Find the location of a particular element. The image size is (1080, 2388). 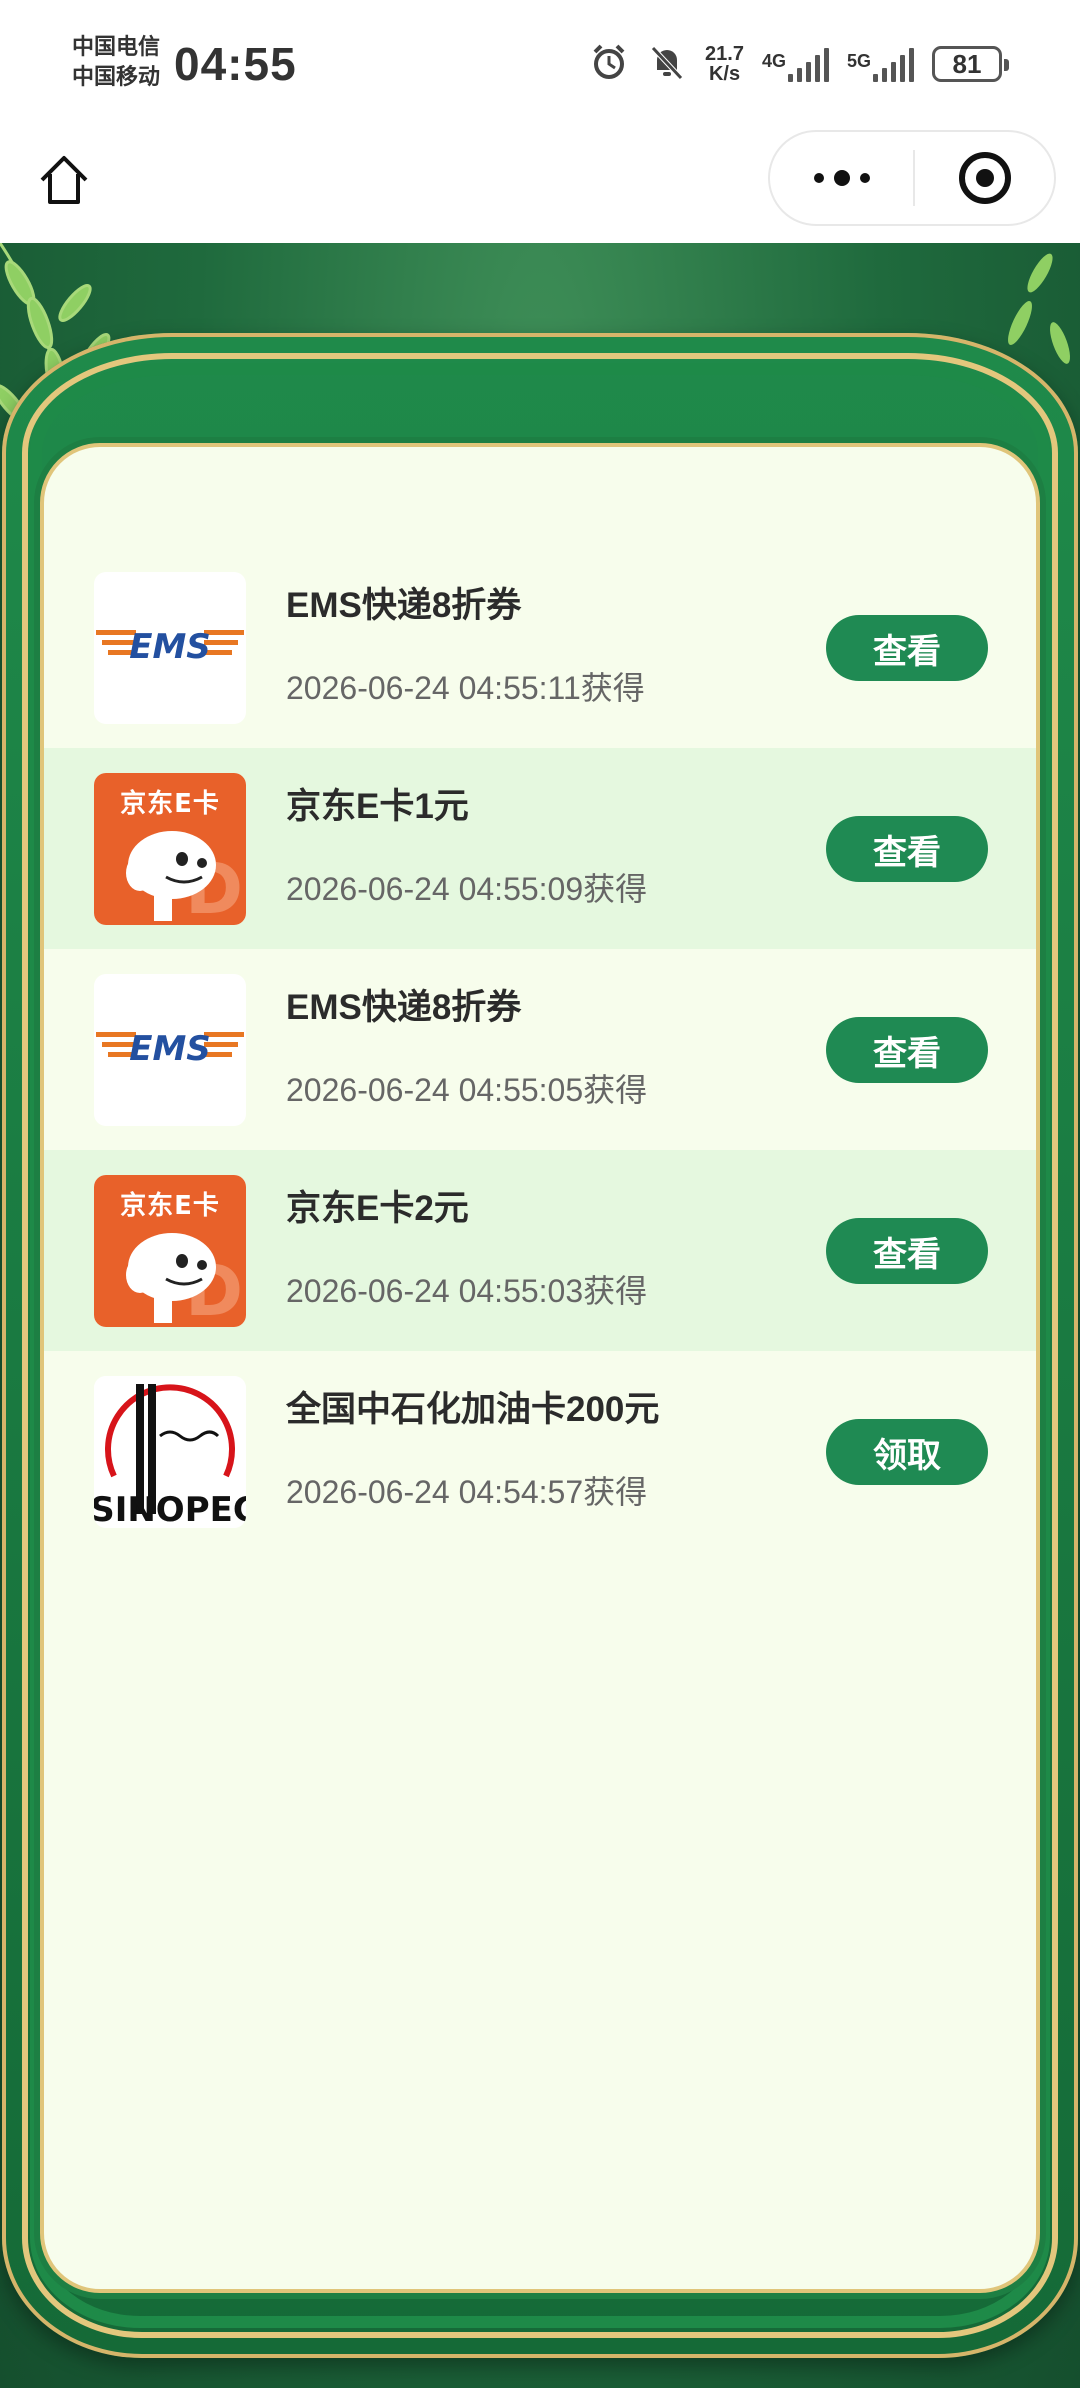

item-title: 京东E卡2元 is located at coordinates (377, 1208).